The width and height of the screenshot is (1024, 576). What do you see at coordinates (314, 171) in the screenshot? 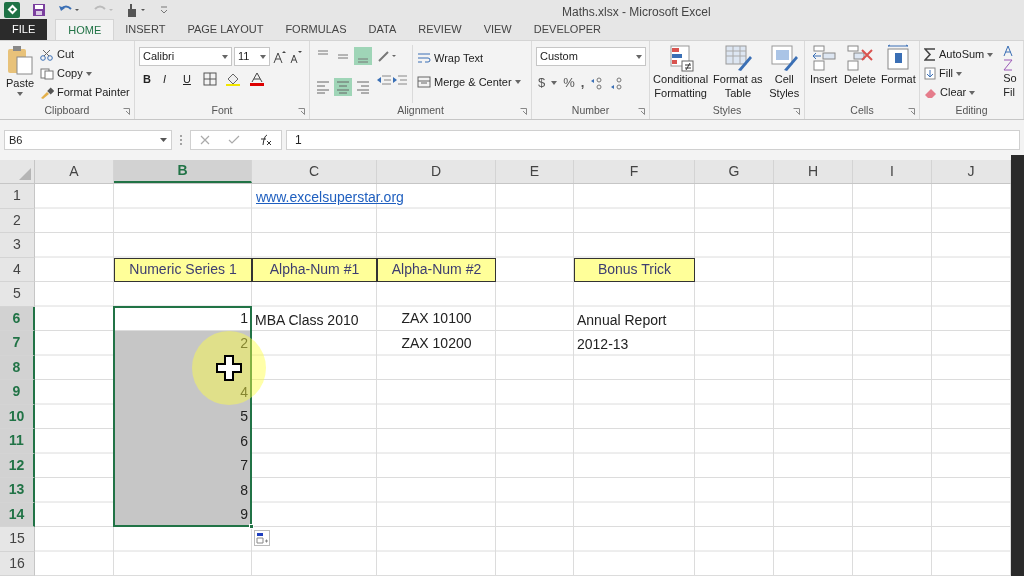
I see `column-header: C` at bounding box center [314, 171].